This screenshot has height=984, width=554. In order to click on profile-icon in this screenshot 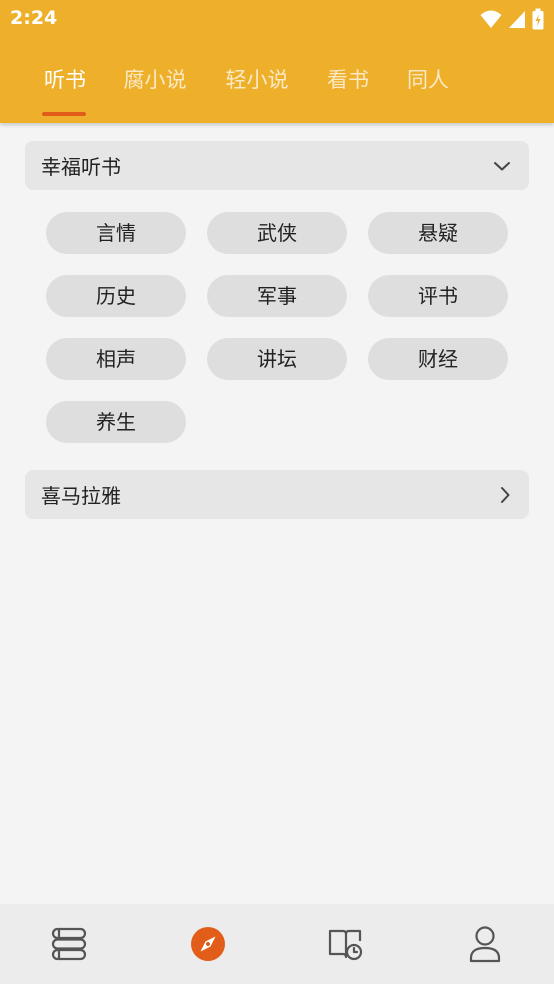, I will do `click(485, 944)`.